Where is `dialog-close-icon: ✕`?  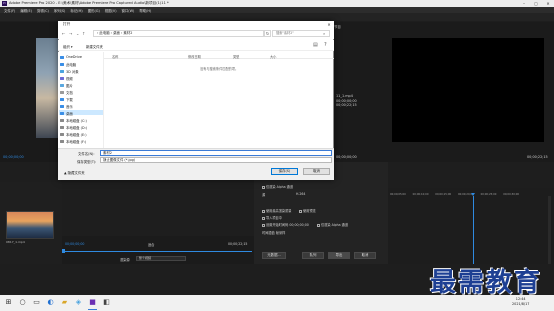
dialog-close-icon: ✕ is located at coordinates (329, 24).